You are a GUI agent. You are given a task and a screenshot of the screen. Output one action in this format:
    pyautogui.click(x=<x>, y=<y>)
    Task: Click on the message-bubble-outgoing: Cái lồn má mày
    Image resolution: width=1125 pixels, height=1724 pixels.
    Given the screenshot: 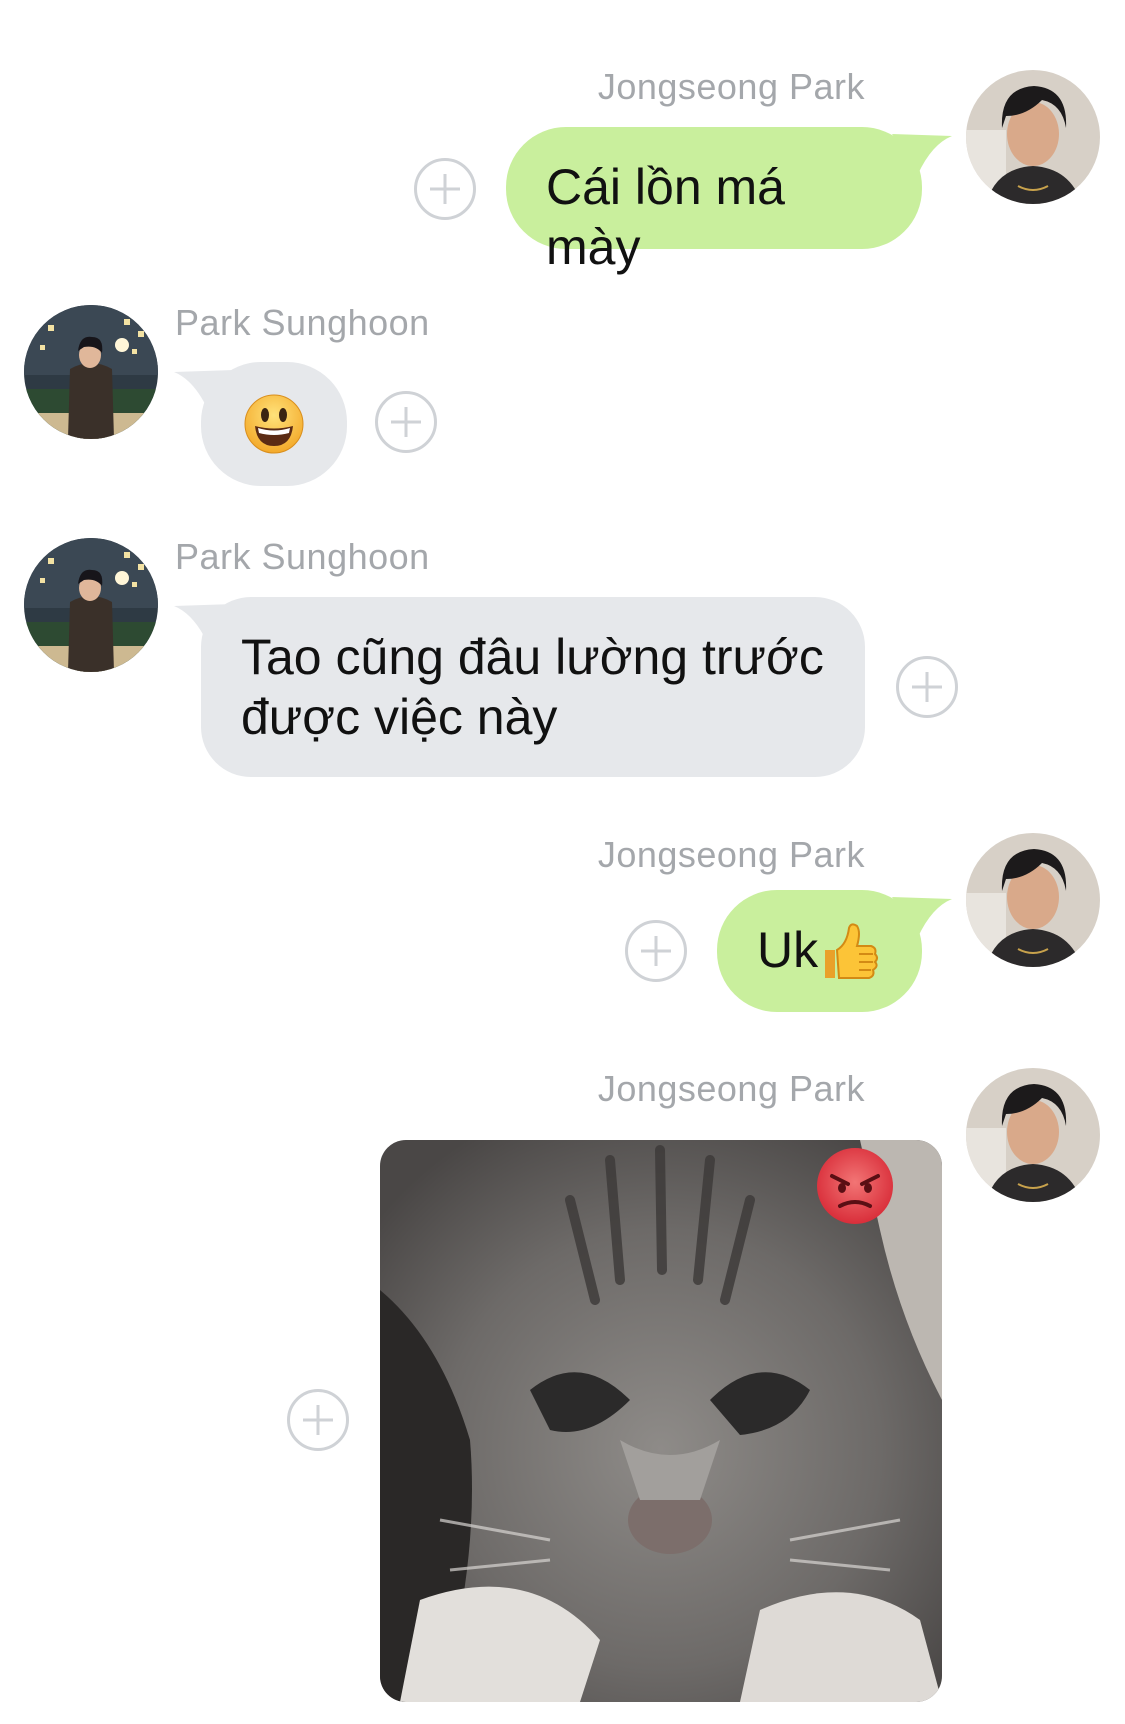 What is the action you would take?
    pyautogui.click(x=714, y=201)
    